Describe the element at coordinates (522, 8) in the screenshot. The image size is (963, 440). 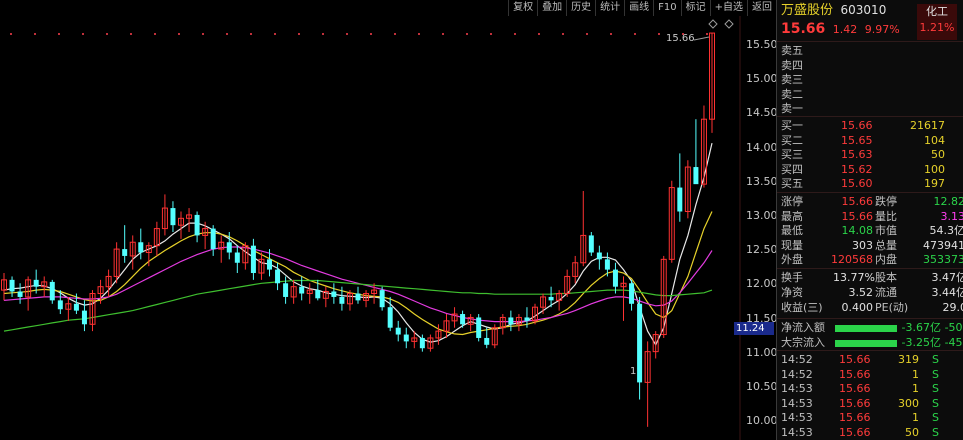
I see `toolbar-button: 复权` at that location.